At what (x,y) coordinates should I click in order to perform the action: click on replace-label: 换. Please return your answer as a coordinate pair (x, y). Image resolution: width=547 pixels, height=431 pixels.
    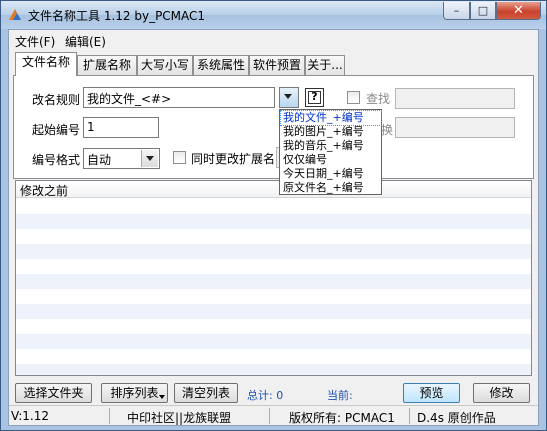
    Looking at the image, I should click on (387, 130).